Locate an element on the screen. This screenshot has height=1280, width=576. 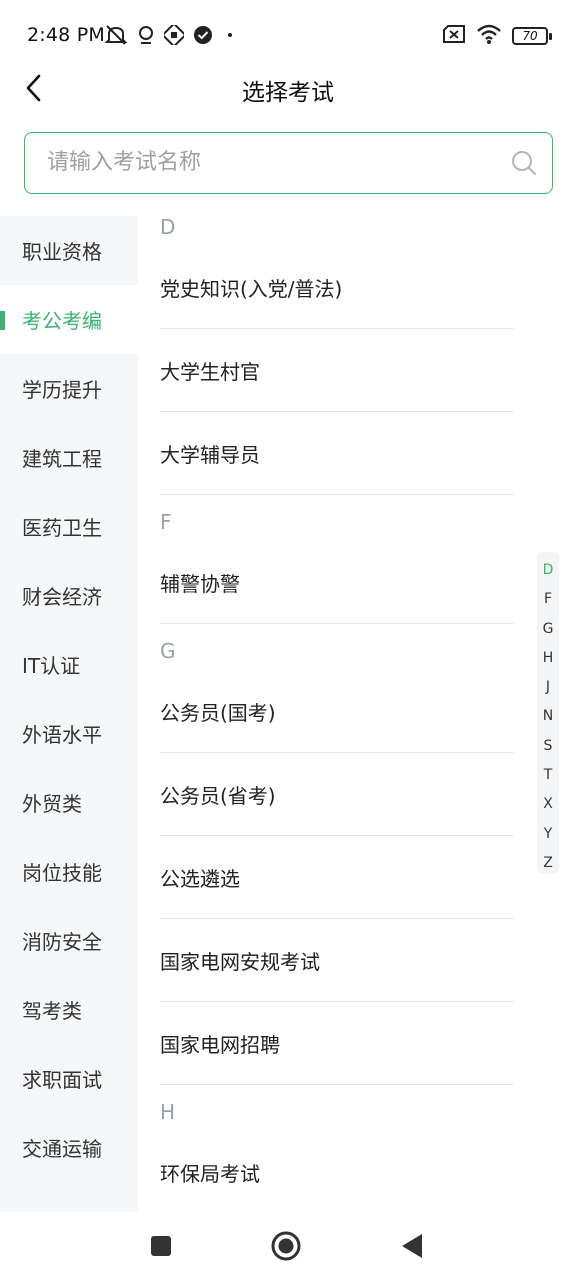
list-item: 公务员(省考) is located at coordinates (337, 794).